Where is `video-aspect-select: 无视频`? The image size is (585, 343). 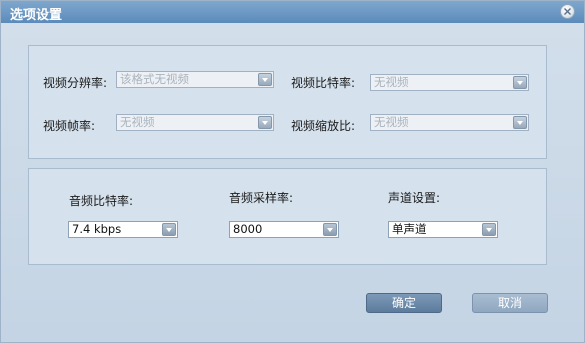
video-aspect-select: 无视频 is located at coordinates (449, 122).